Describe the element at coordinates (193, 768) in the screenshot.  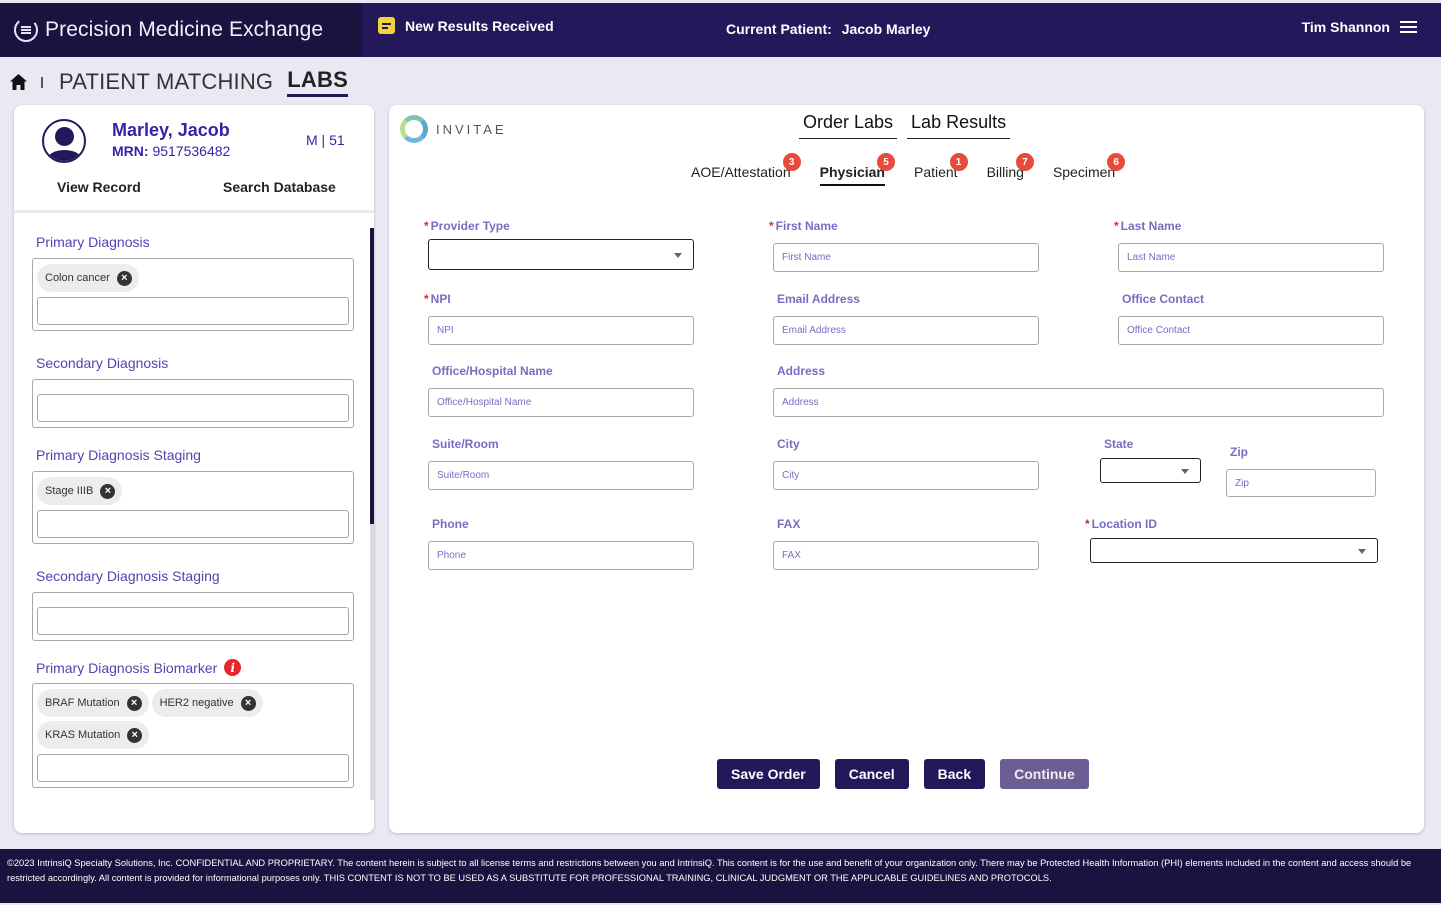
I see `biomarker-input` at that location.